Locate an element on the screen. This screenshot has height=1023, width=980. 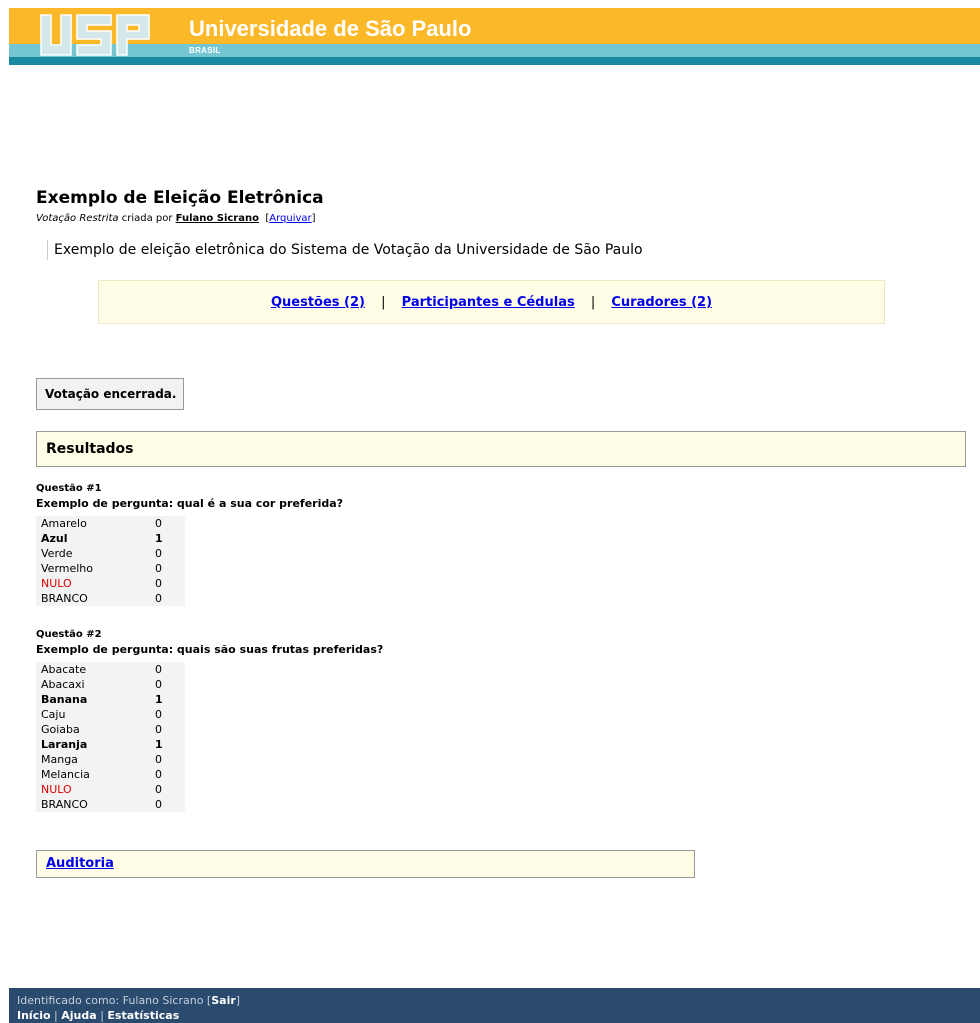
answer-name: Azul is located at coordinates (54, 538).